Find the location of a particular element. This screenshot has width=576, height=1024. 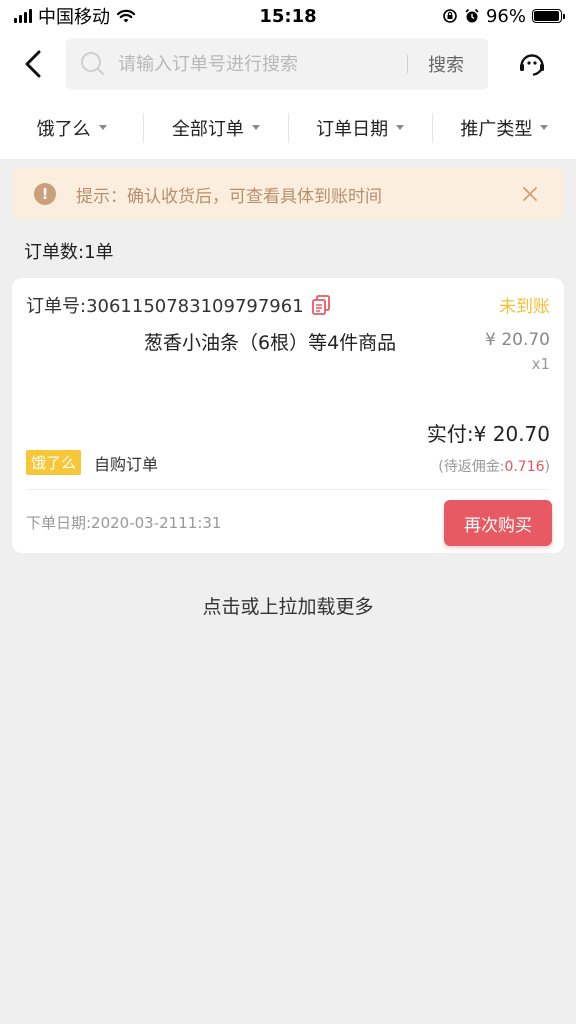

back-button is located at coordinates (33, 64).